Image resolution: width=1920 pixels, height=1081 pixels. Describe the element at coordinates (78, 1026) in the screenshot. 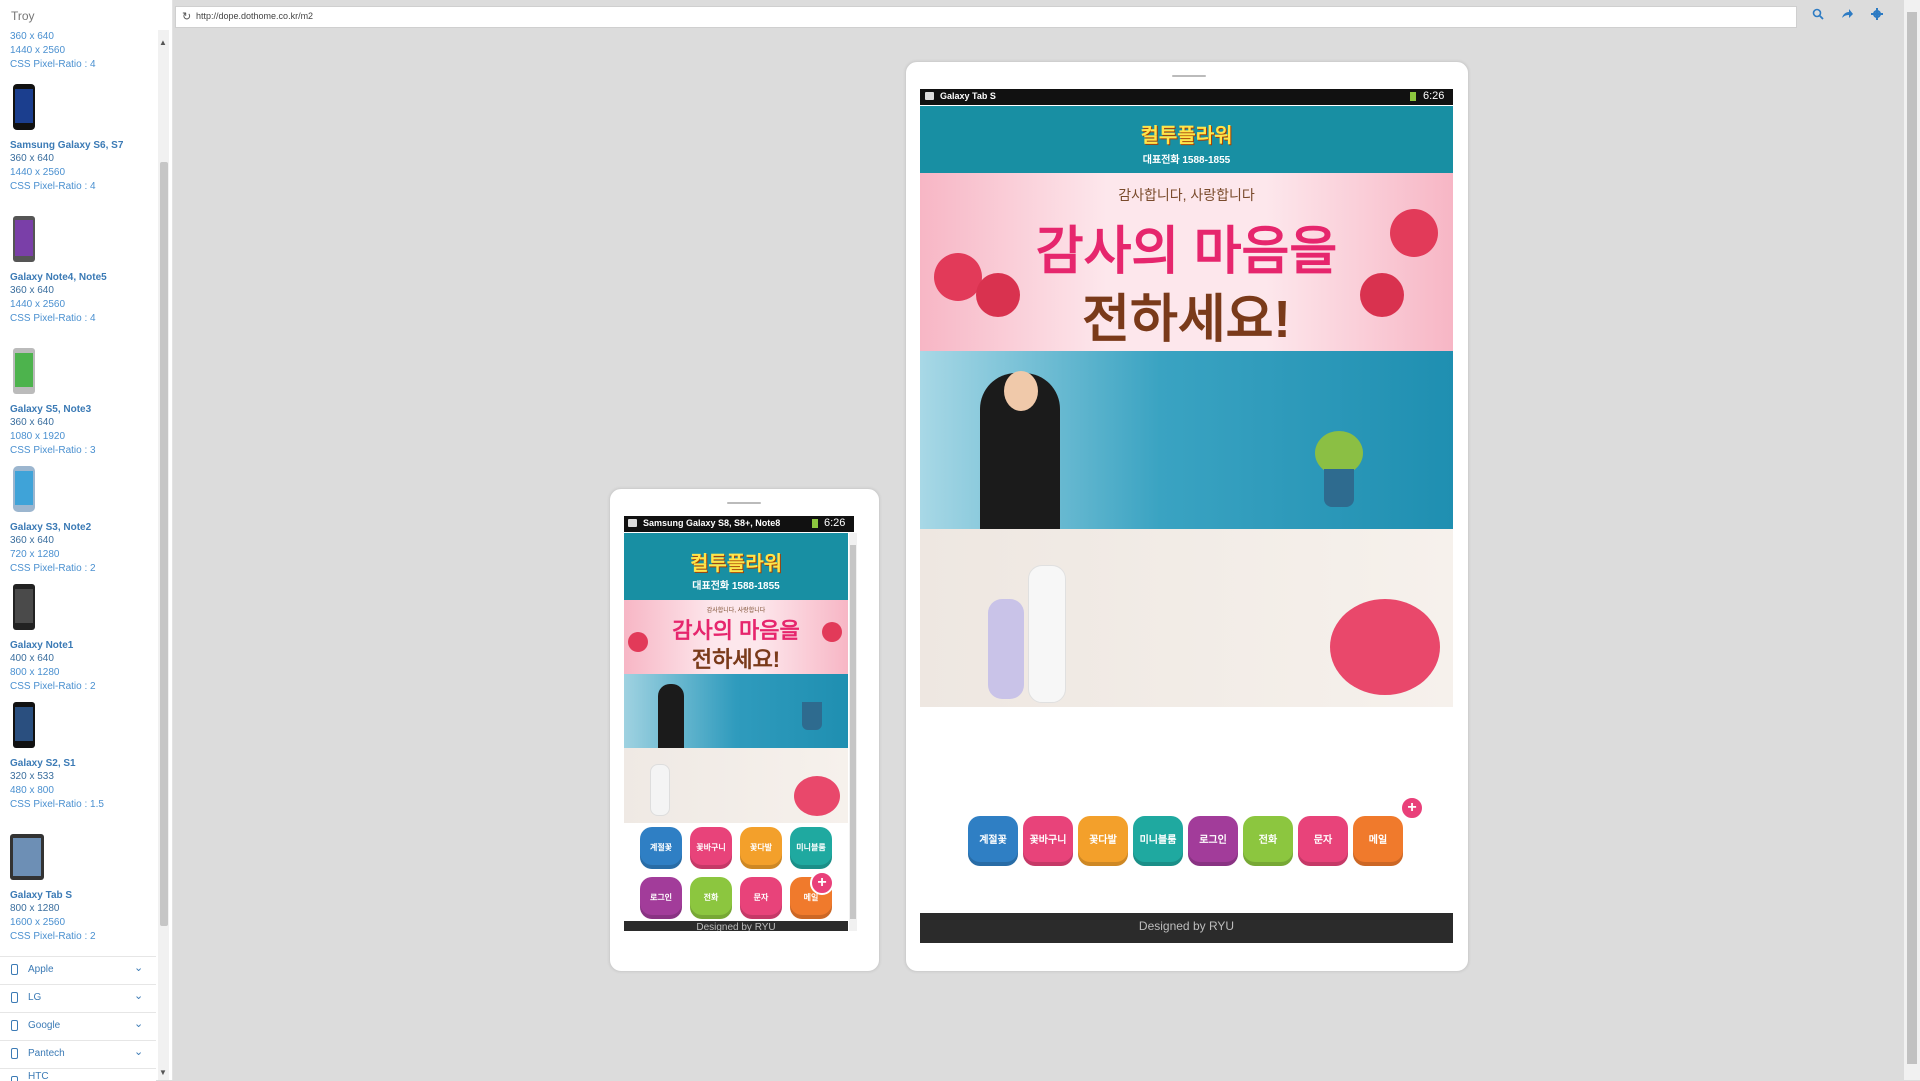

I see `category-google: Google ⌄` at that location.